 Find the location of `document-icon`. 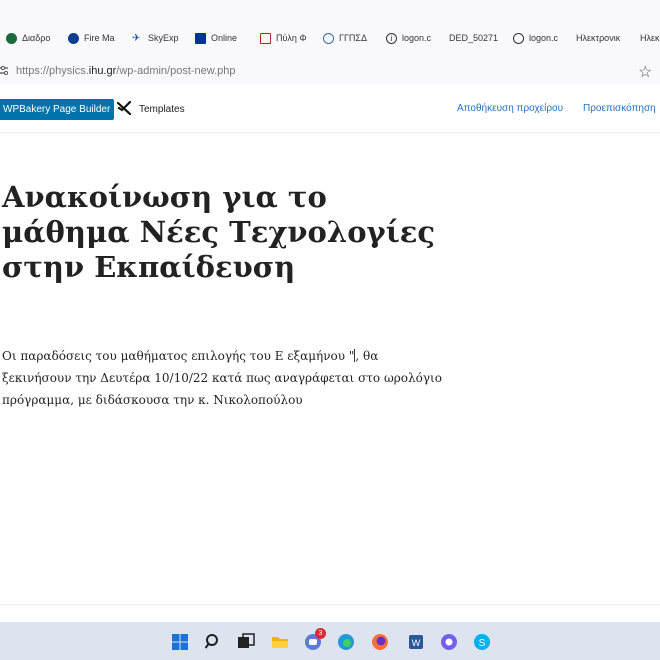

document-icon is located at coordinates (265, 38).